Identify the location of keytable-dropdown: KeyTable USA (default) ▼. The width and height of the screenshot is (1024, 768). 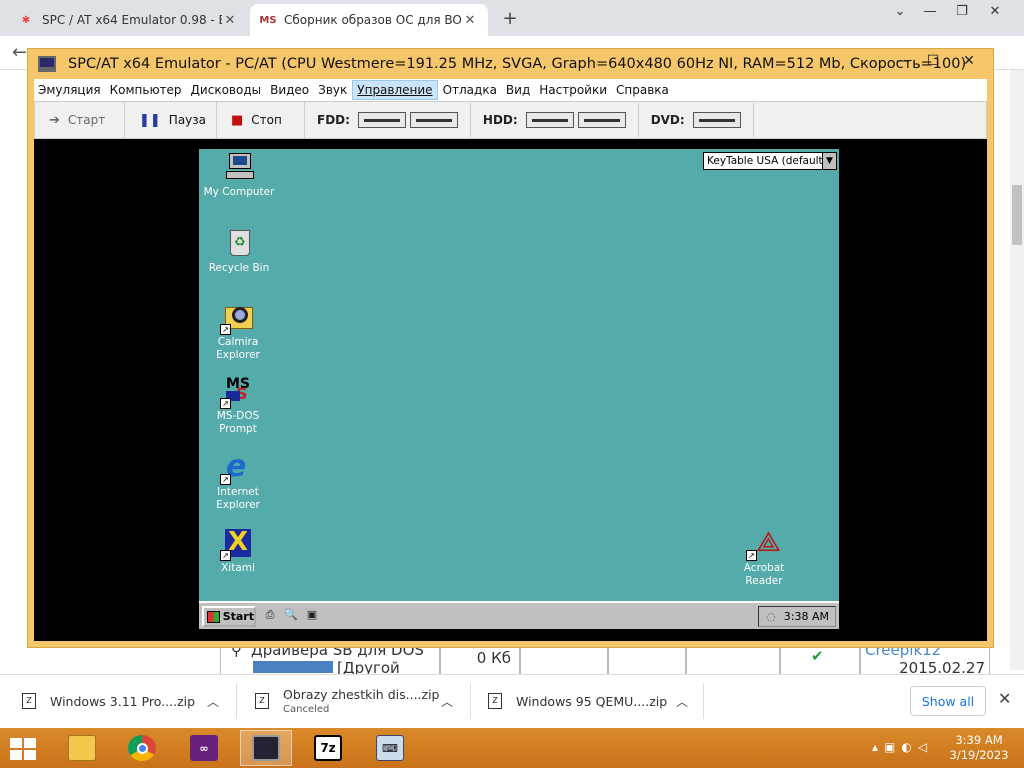
(770, 161).